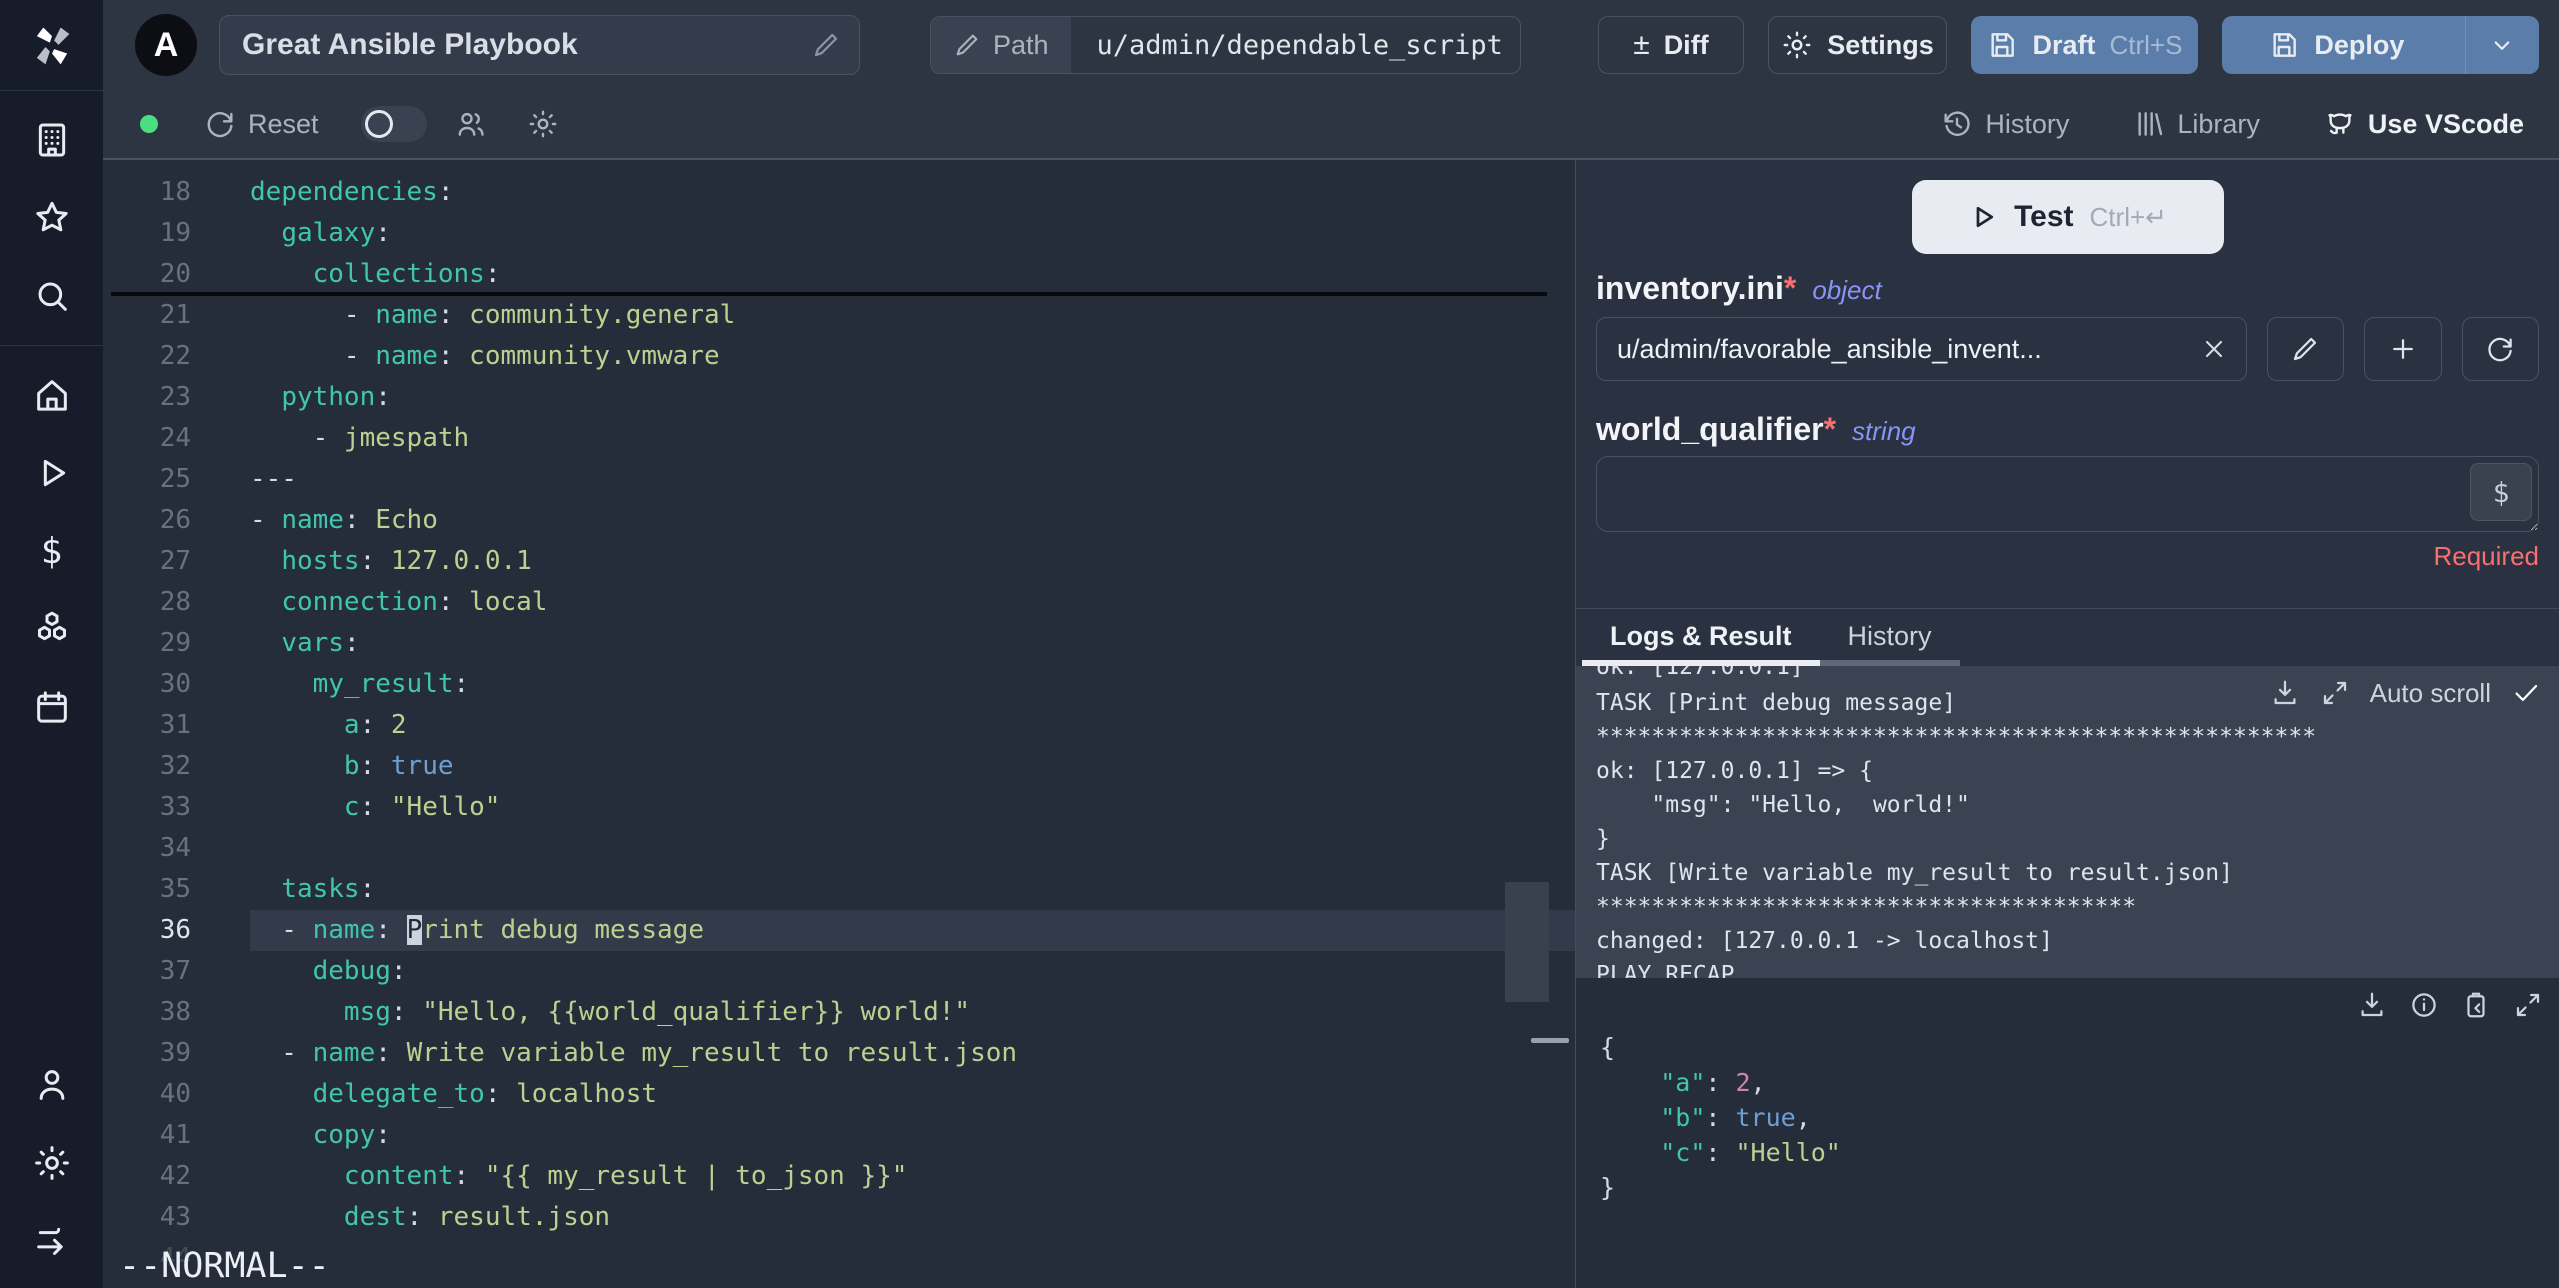 The image size is (2559, 1288). I want to click on collaborators-users-icon, so click(471, 124).